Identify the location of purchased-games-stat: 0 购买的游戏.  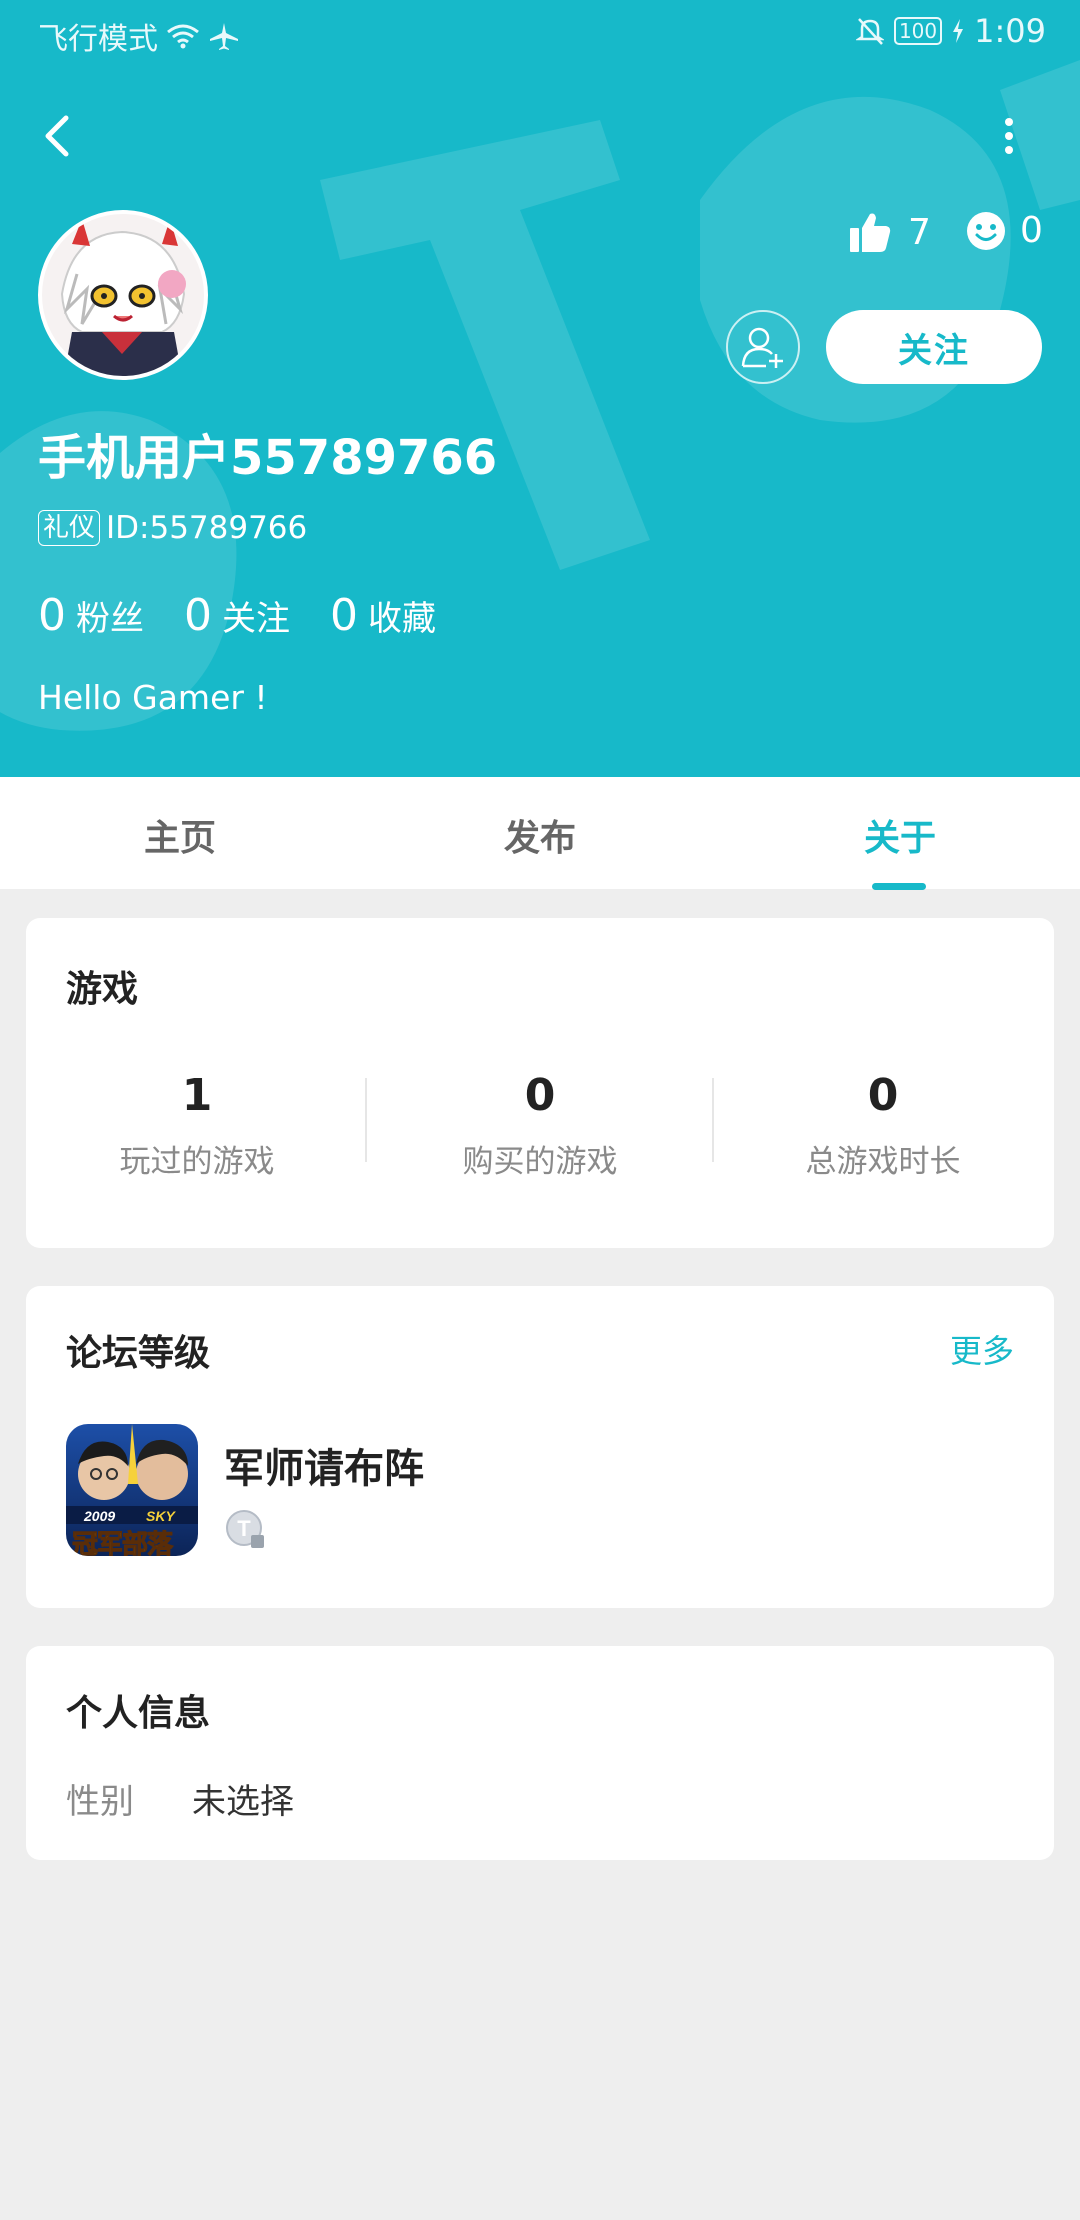
(540, 1124).